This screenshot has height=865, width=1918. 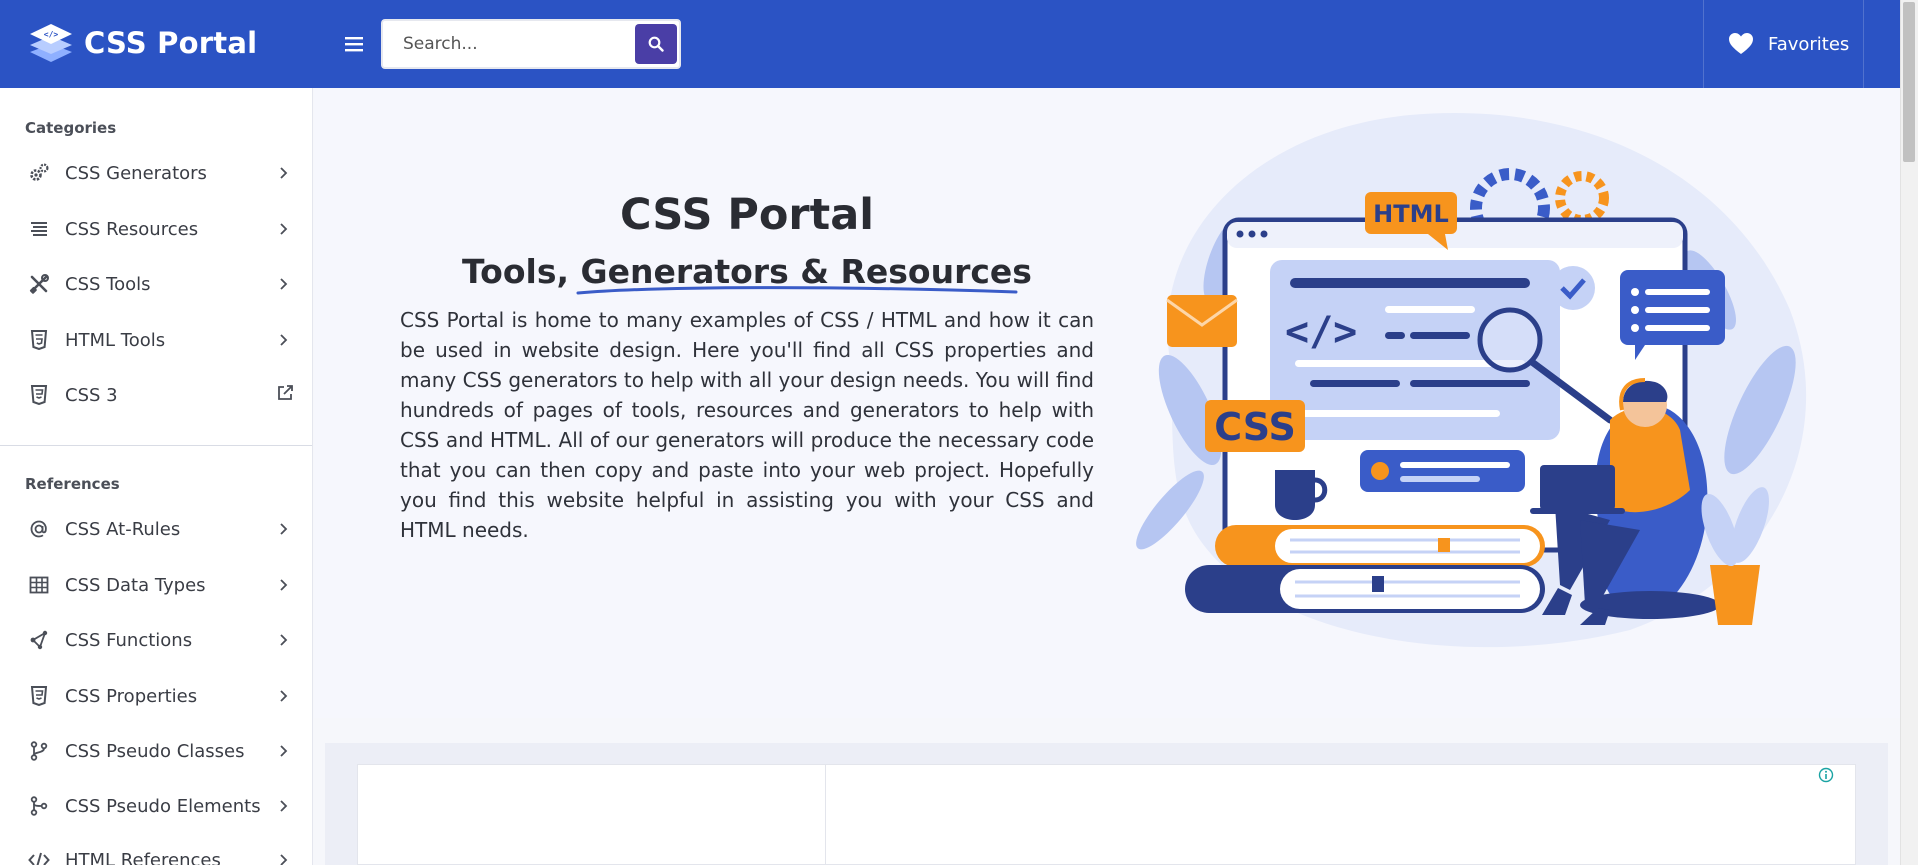 What do you see at coordinates (72, 484) in the screenshot?
I see `references-heading: References` at bounding box center [72, 484].